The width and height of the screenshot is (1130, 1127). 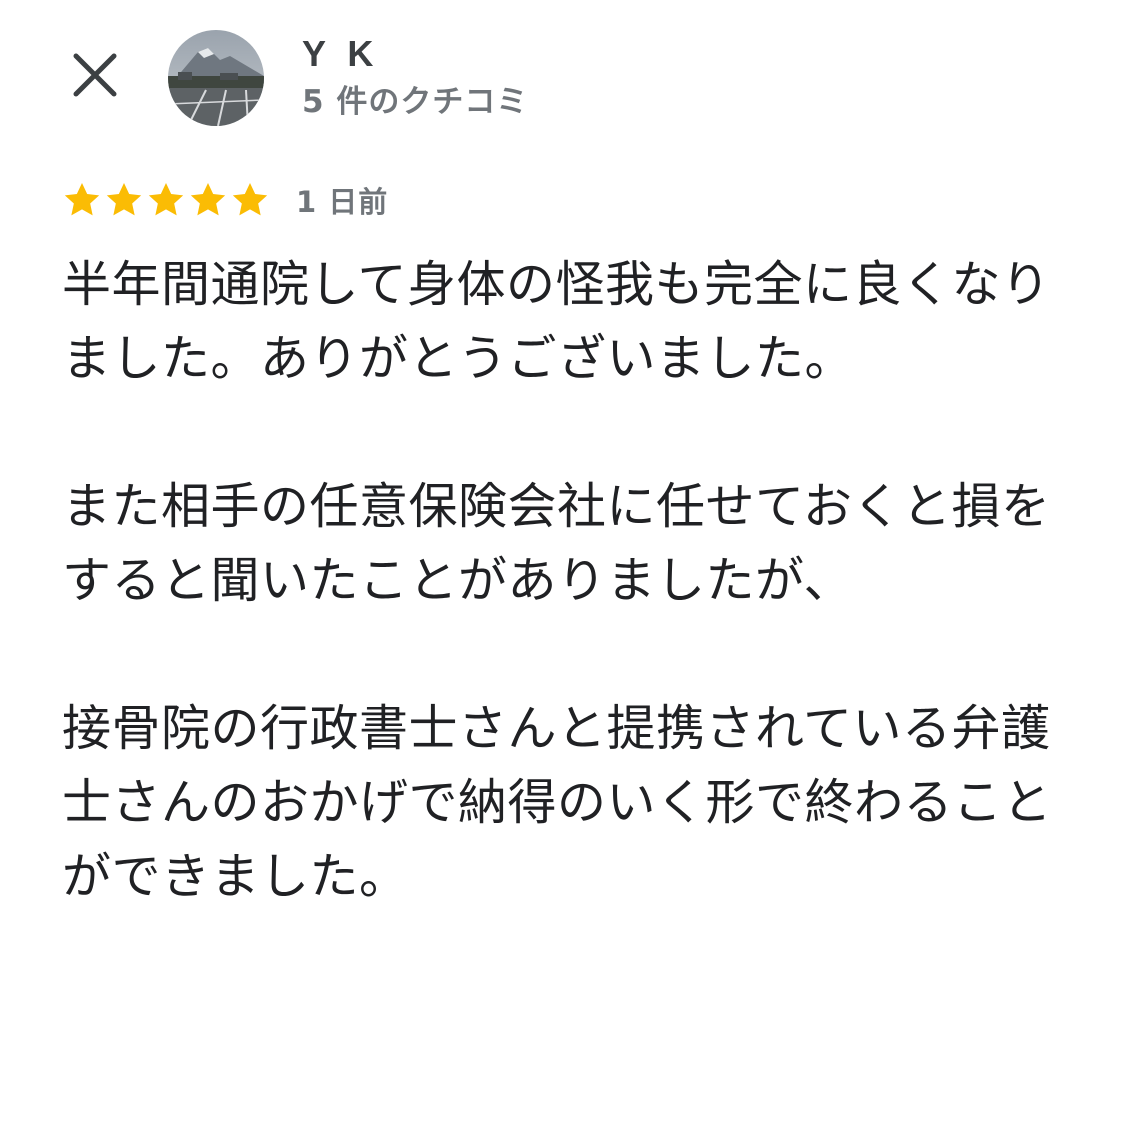 I want to click on rating-row: 1 日前, so click(x=225, y=200).